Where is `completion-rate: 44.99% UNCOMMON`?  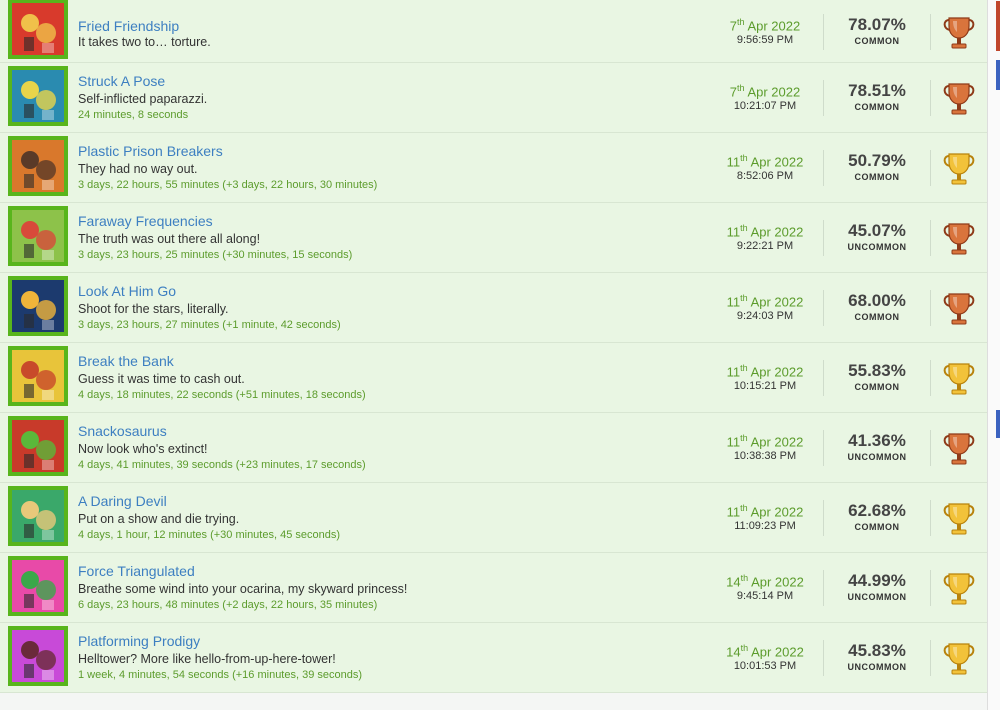
completion-rate: 44.99% UNCOMMON is located at coordinates (877, 586).